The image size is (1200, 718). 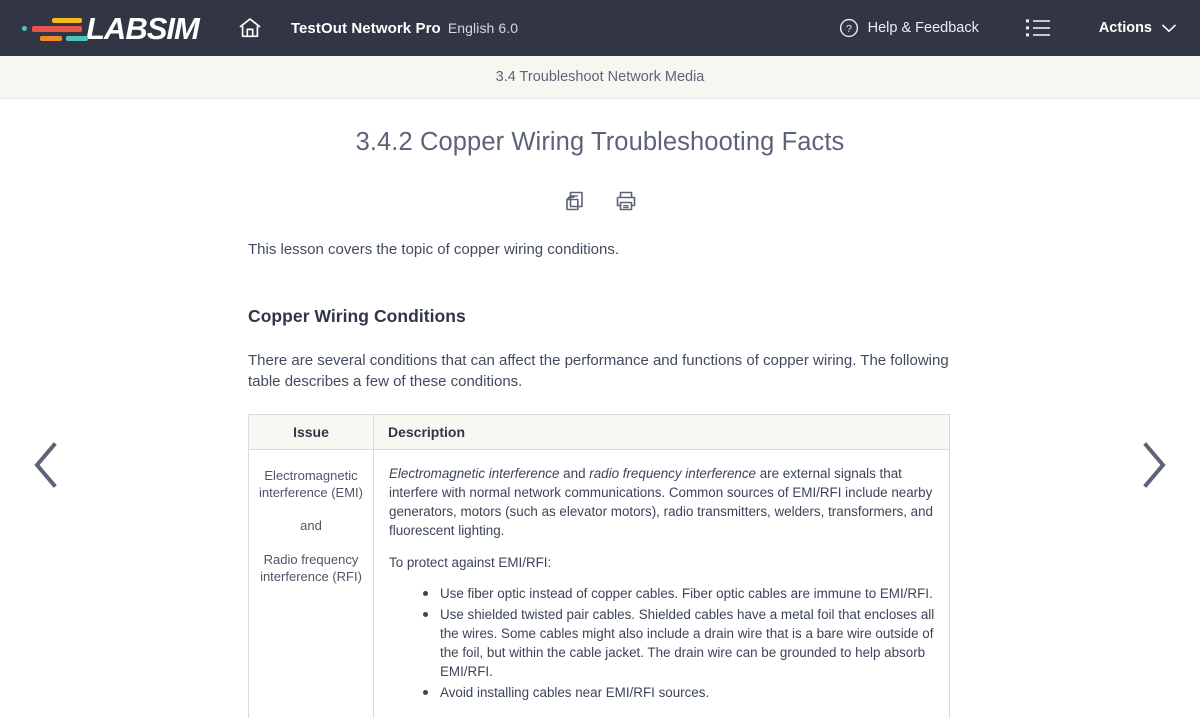 What do you see at coordinates (574, 201) in the screenshot?
I see `copy-icon` at bounding box center [574, 201].